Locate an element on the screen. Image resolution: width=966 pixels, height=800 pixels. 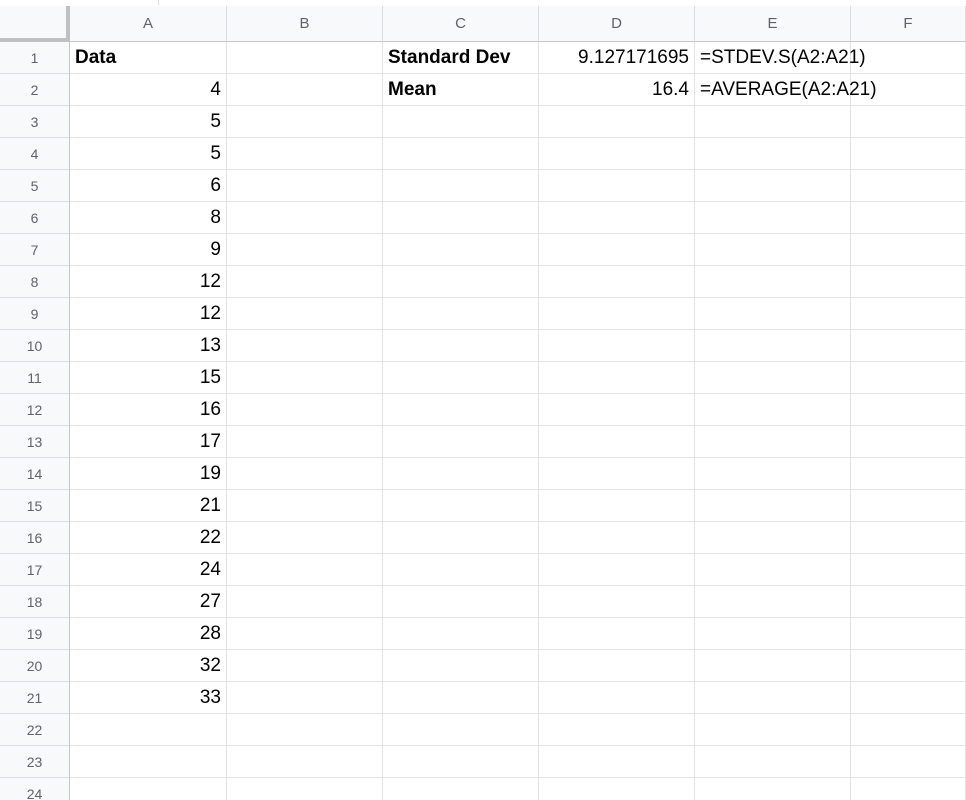
cell-e17 is located at coordinates (773, 570).